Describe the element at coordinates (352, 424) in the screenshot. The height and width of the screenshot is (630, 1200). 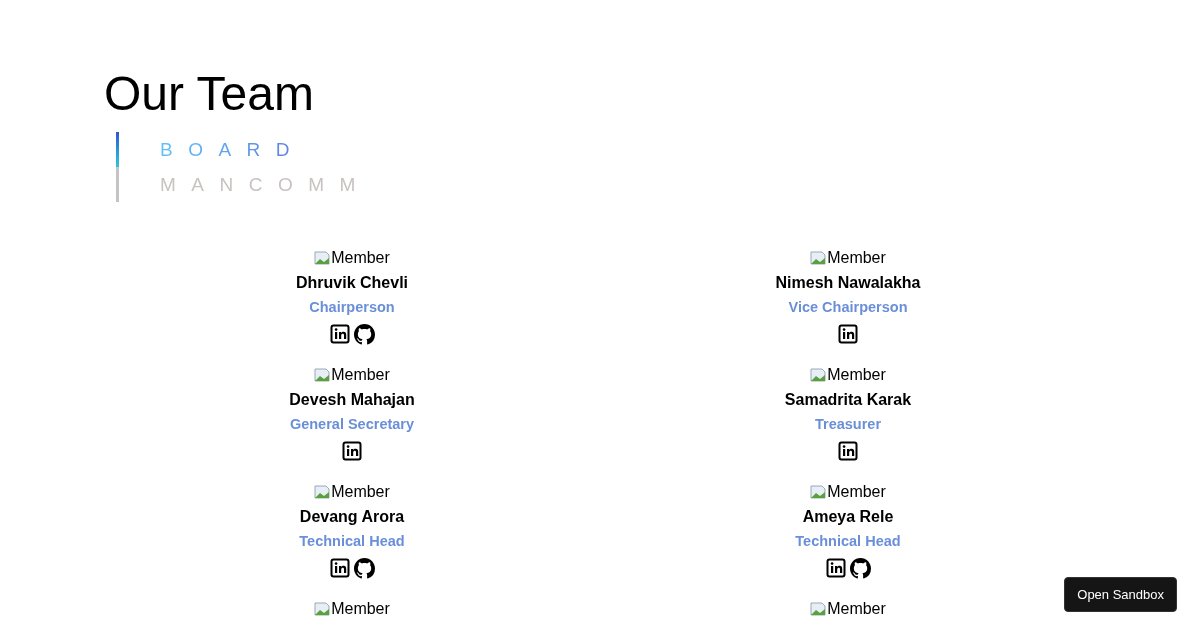
I see `member-role: General Secretary` at that location.